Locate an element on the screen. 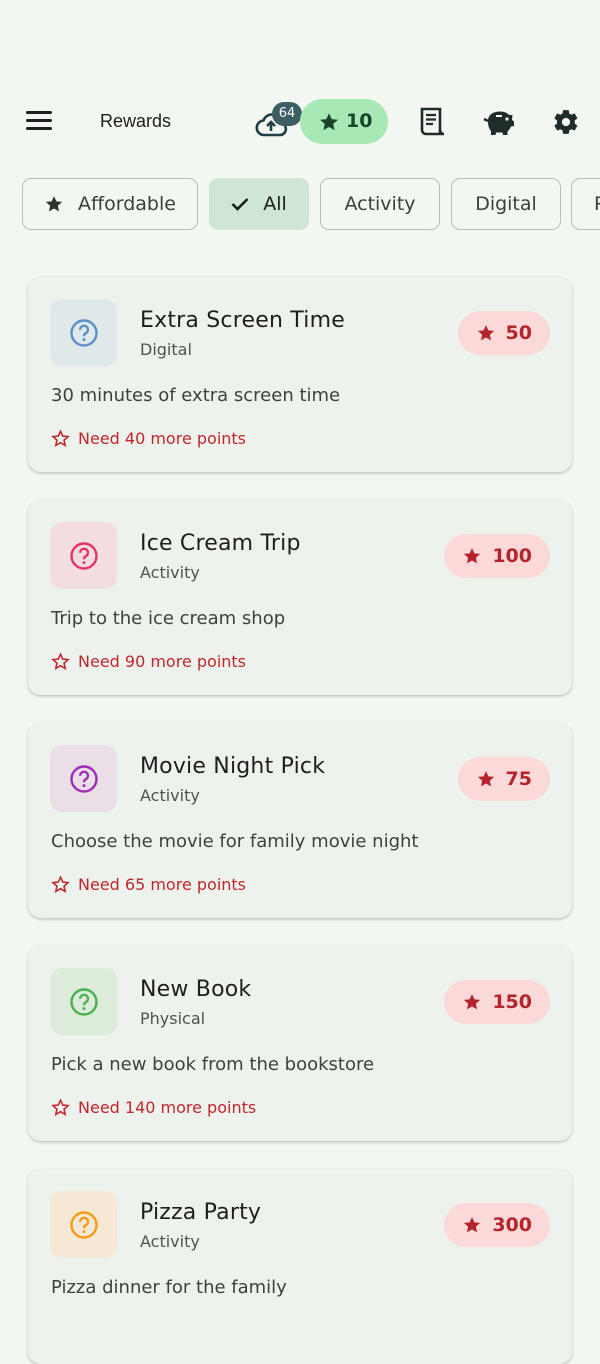  reward-cost-badge: 300 is located at coordinates (497, 1225).